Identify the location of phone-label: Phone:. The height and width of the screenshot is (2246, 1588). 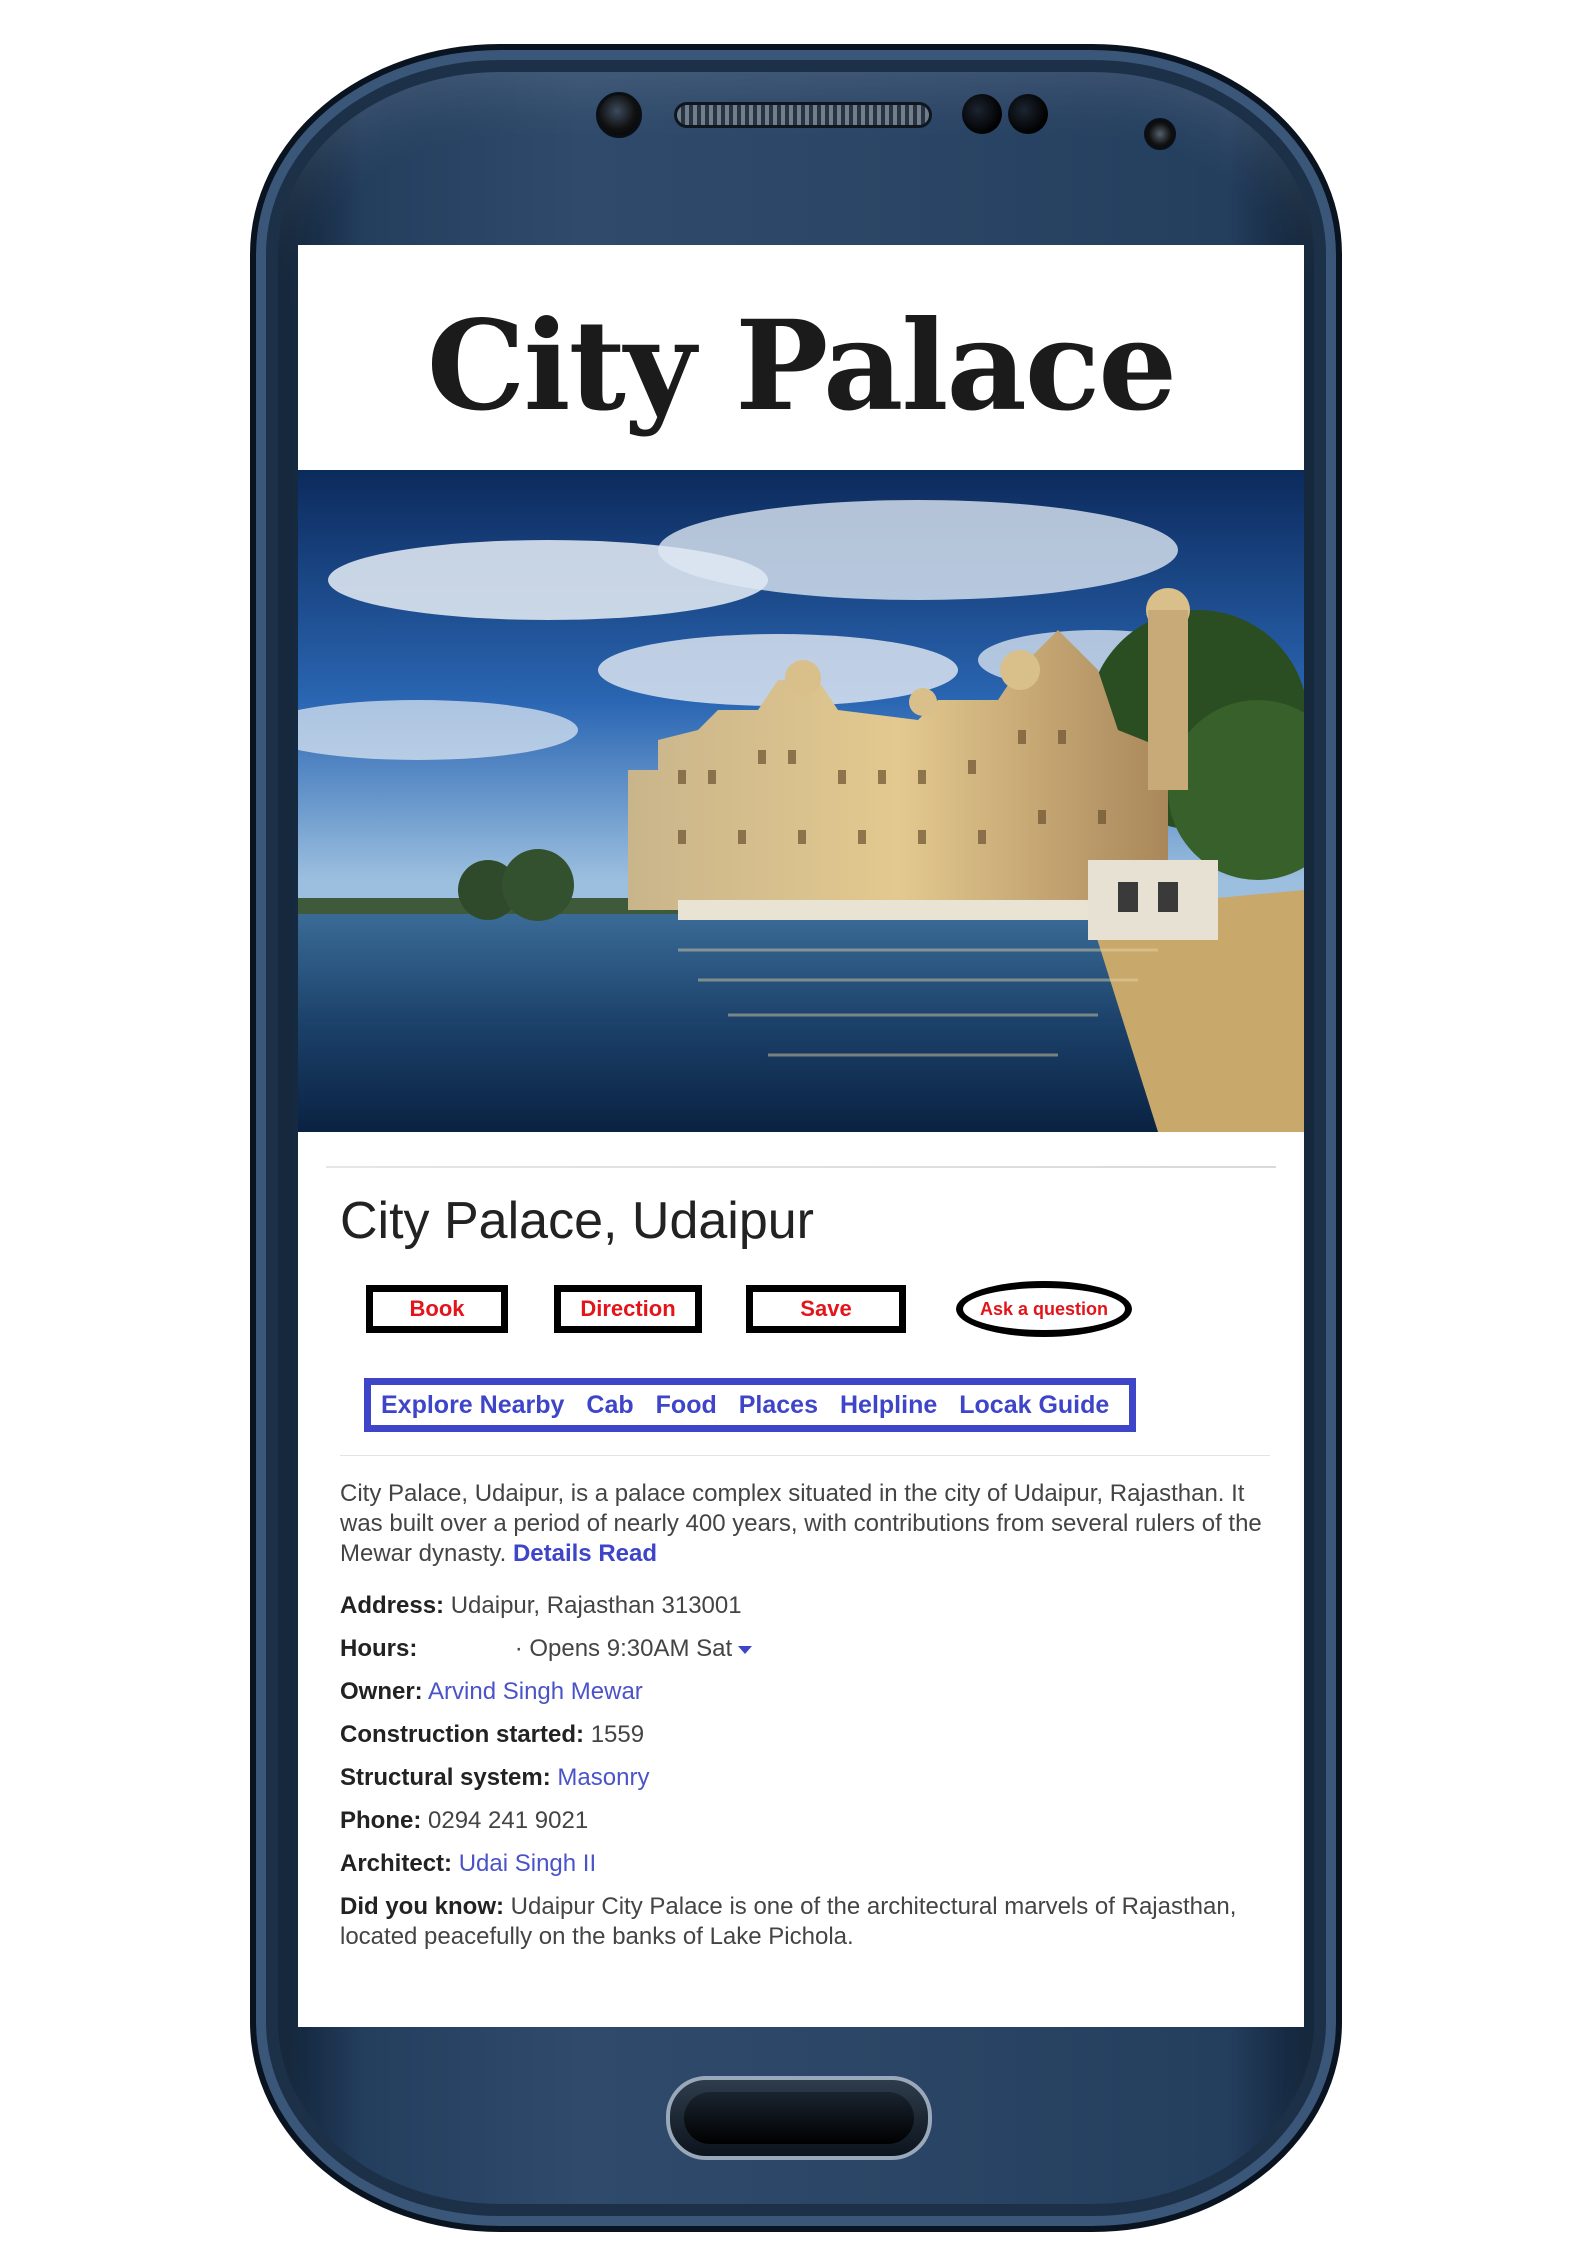
(381, 1820).